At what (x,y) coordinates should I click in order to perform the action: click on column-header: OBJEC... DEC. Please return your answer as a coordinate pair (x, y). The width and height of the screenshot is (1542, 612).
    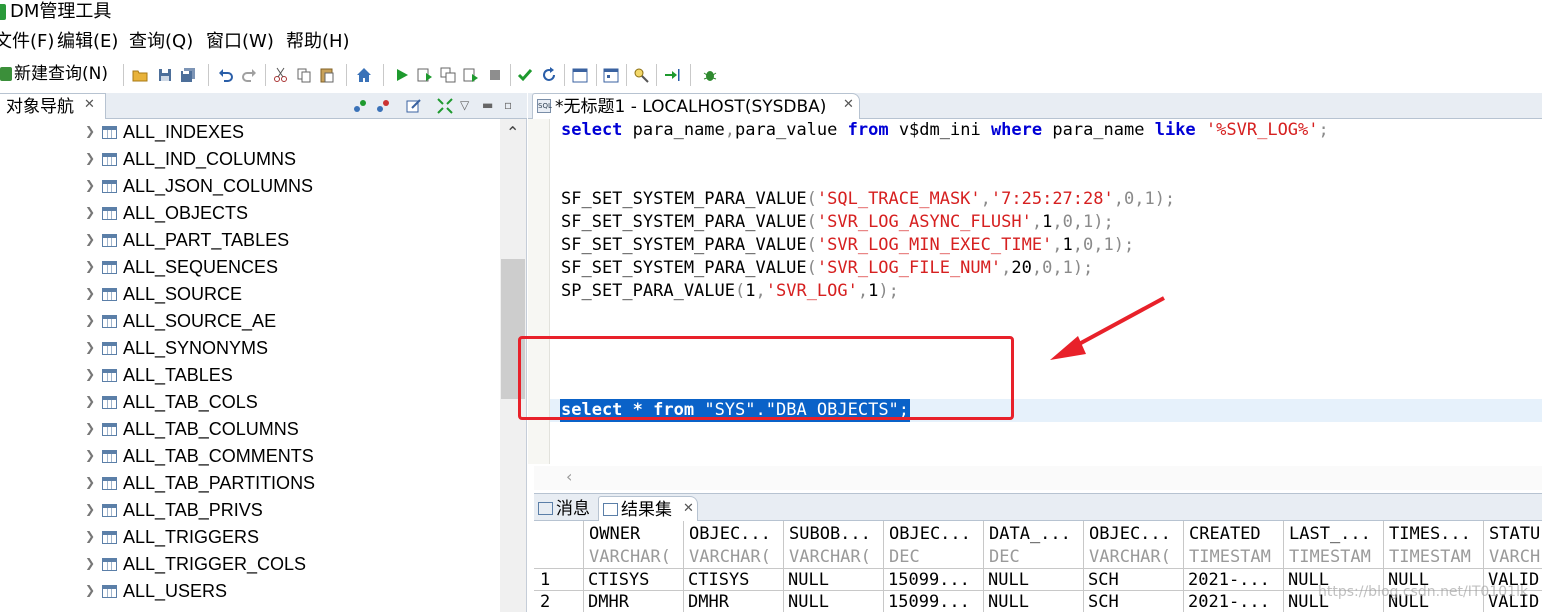
    Looking at the image, I should click on (934, 545).